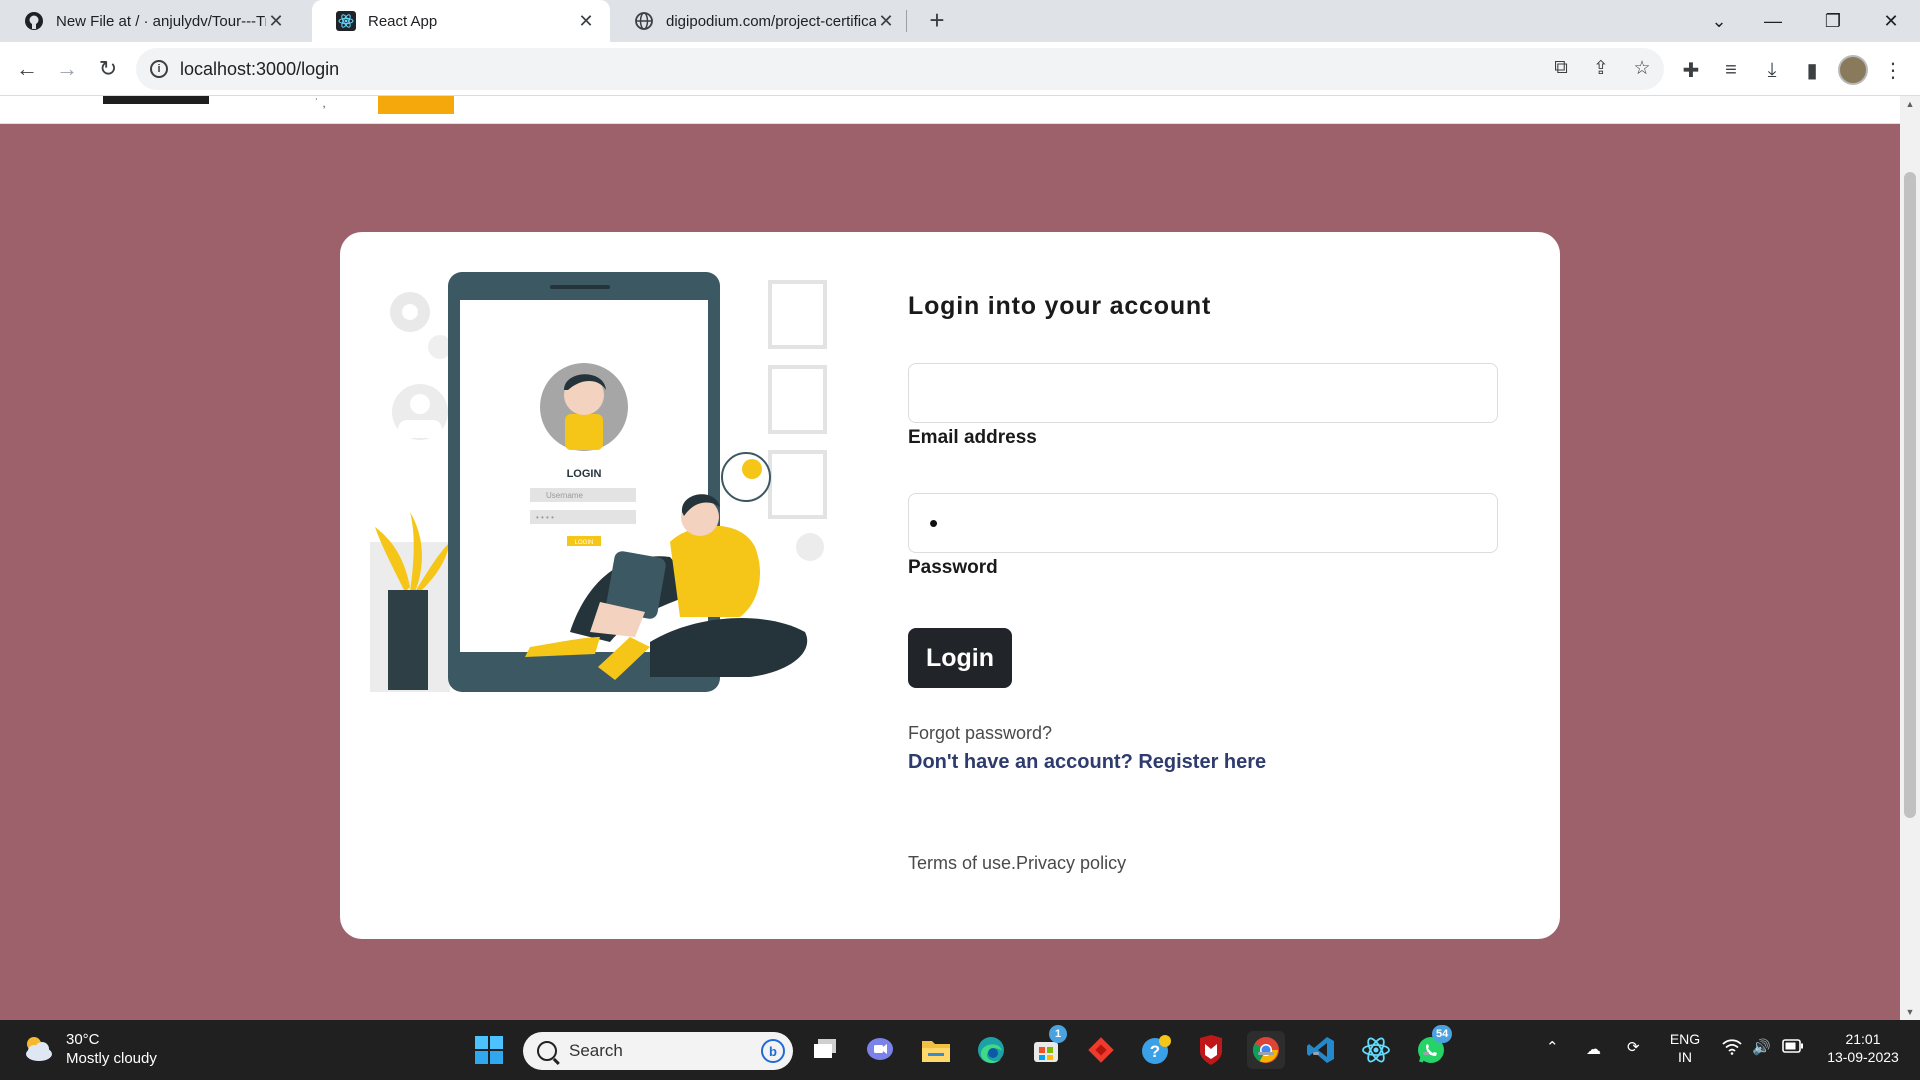 The height and width of the screenshot is (1080, 1920). I want to click on tab-title: React App, so click(403, 21).